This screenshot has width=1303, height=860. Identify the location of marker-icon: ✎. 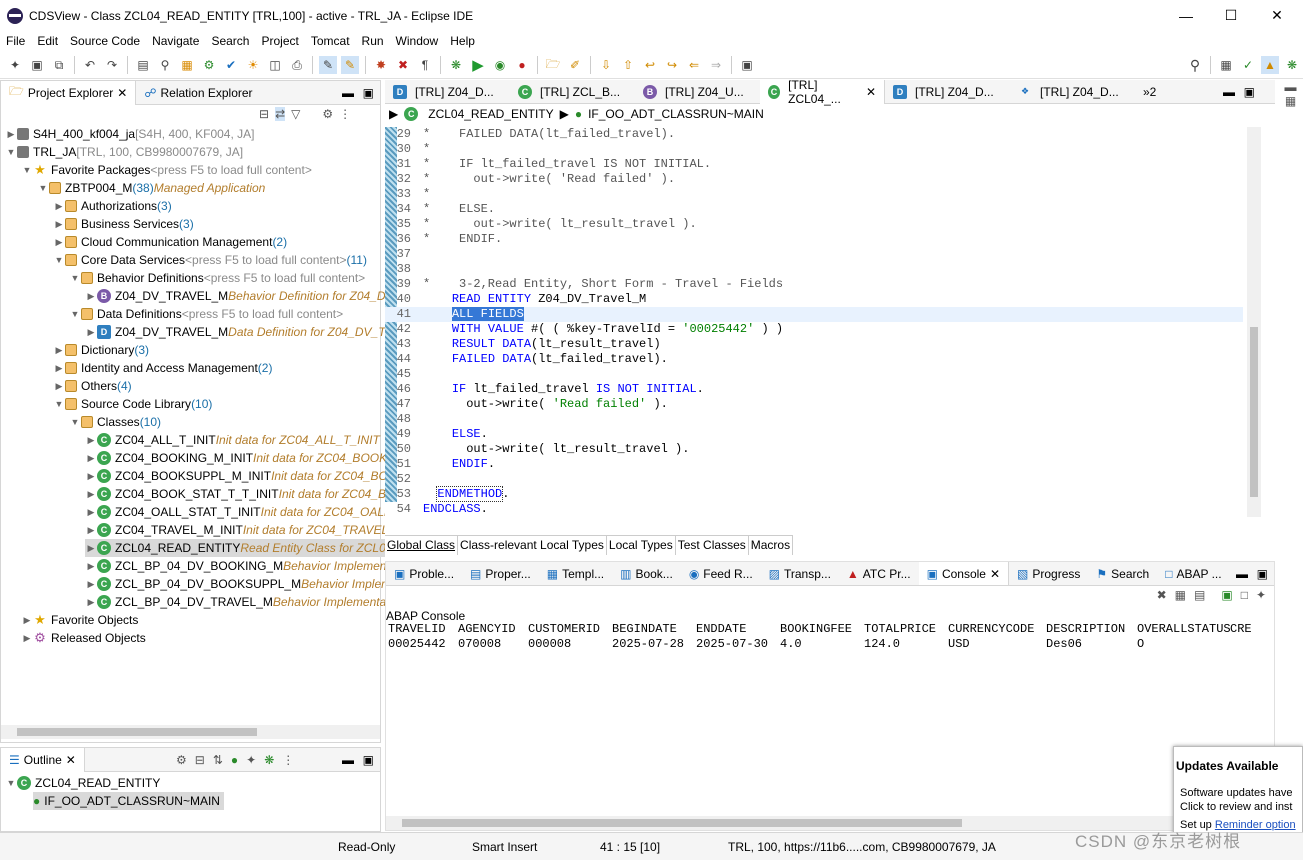
(350, 65).